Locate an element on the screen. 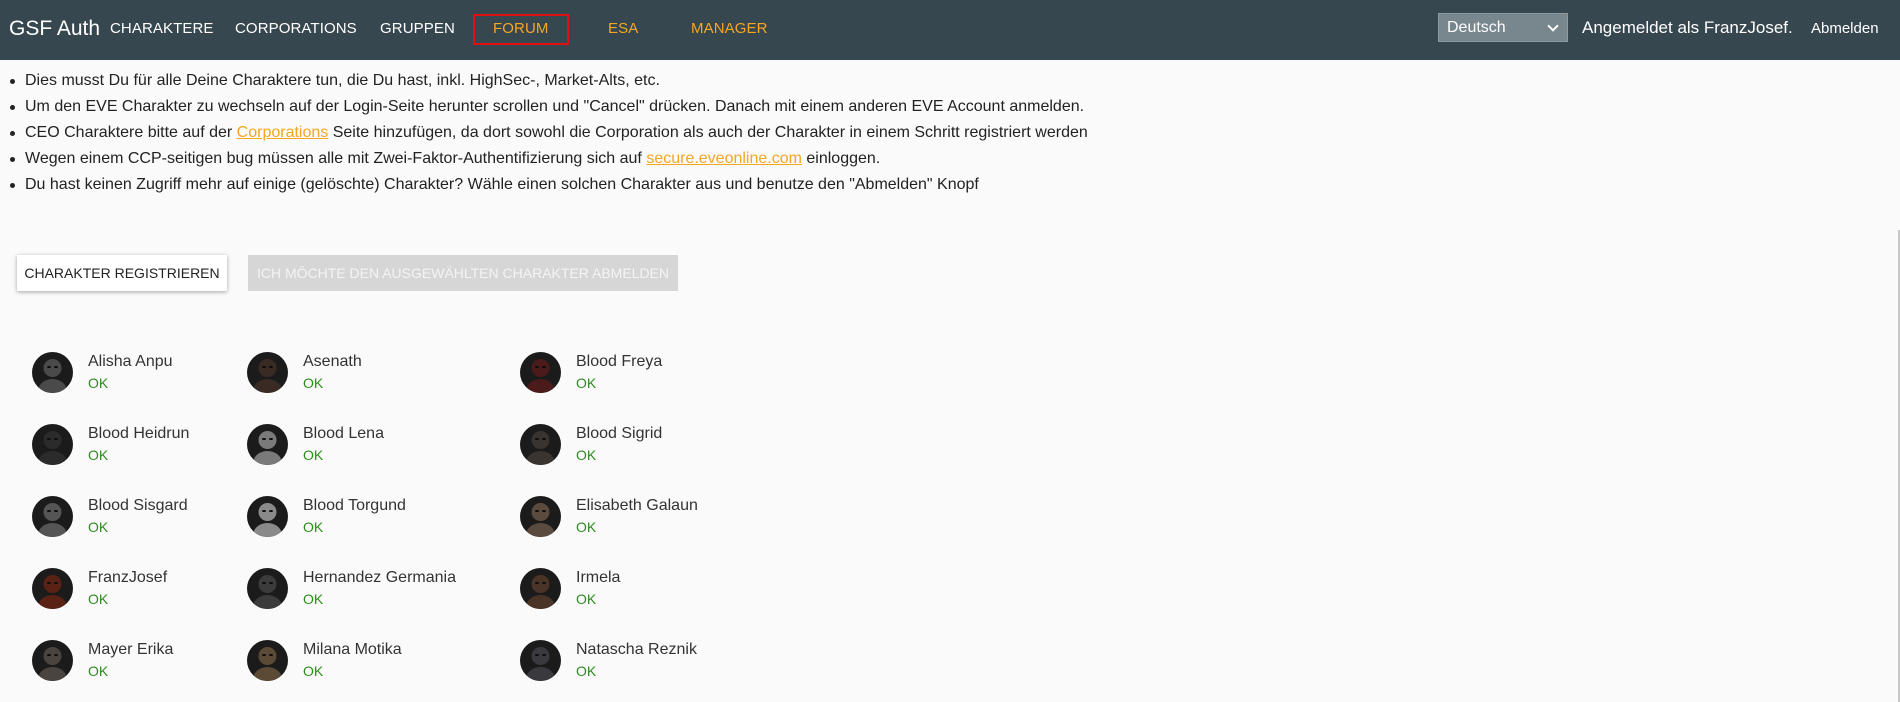  character-name: FranzJosef is located at coordinates (128, 577).